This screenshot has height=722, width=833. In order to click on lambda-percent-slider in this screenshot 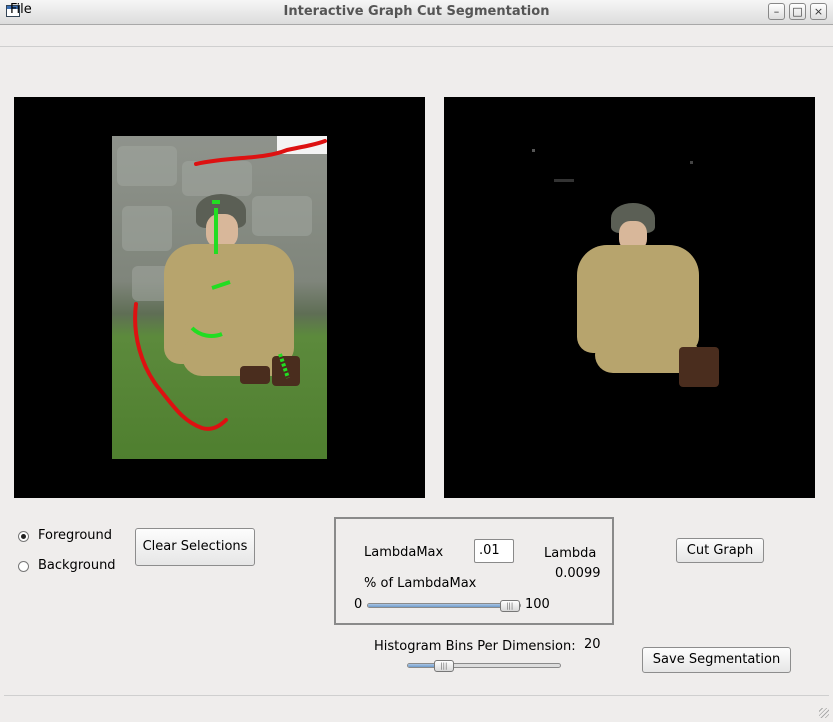, I will do `click(444, 605)`.